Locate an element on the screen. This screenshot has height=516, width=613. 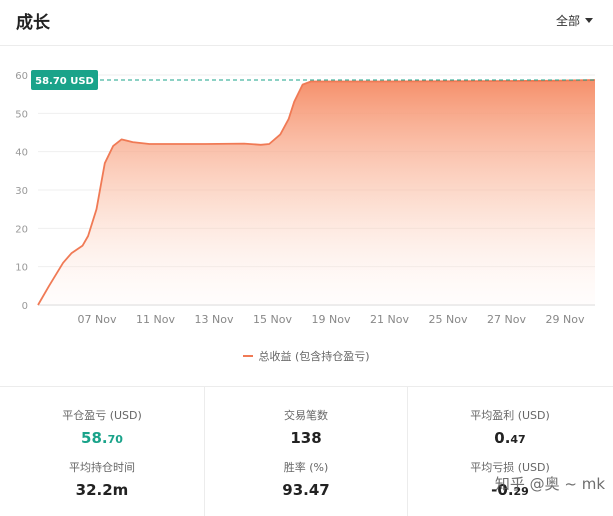
y-tick-label: 60 is located at coordinates (21, 76).